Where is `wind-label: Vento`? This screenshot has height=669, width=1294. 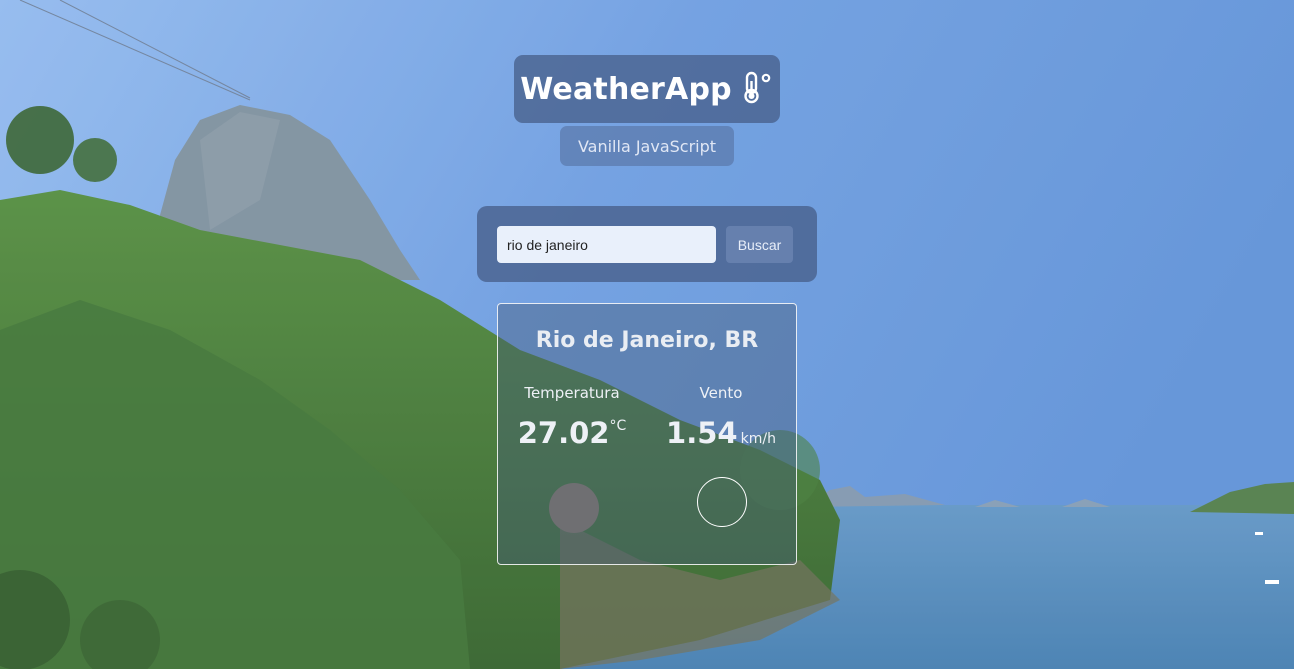 wind-label: Vento is located at coordinates (721, 393).